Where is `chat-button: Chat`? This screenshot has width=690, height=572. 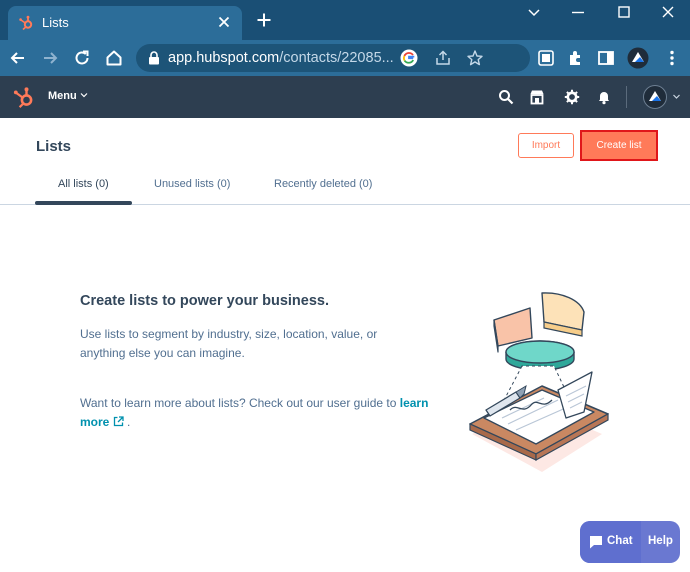 chat-button: Chat is located at coordinates (610, 542).